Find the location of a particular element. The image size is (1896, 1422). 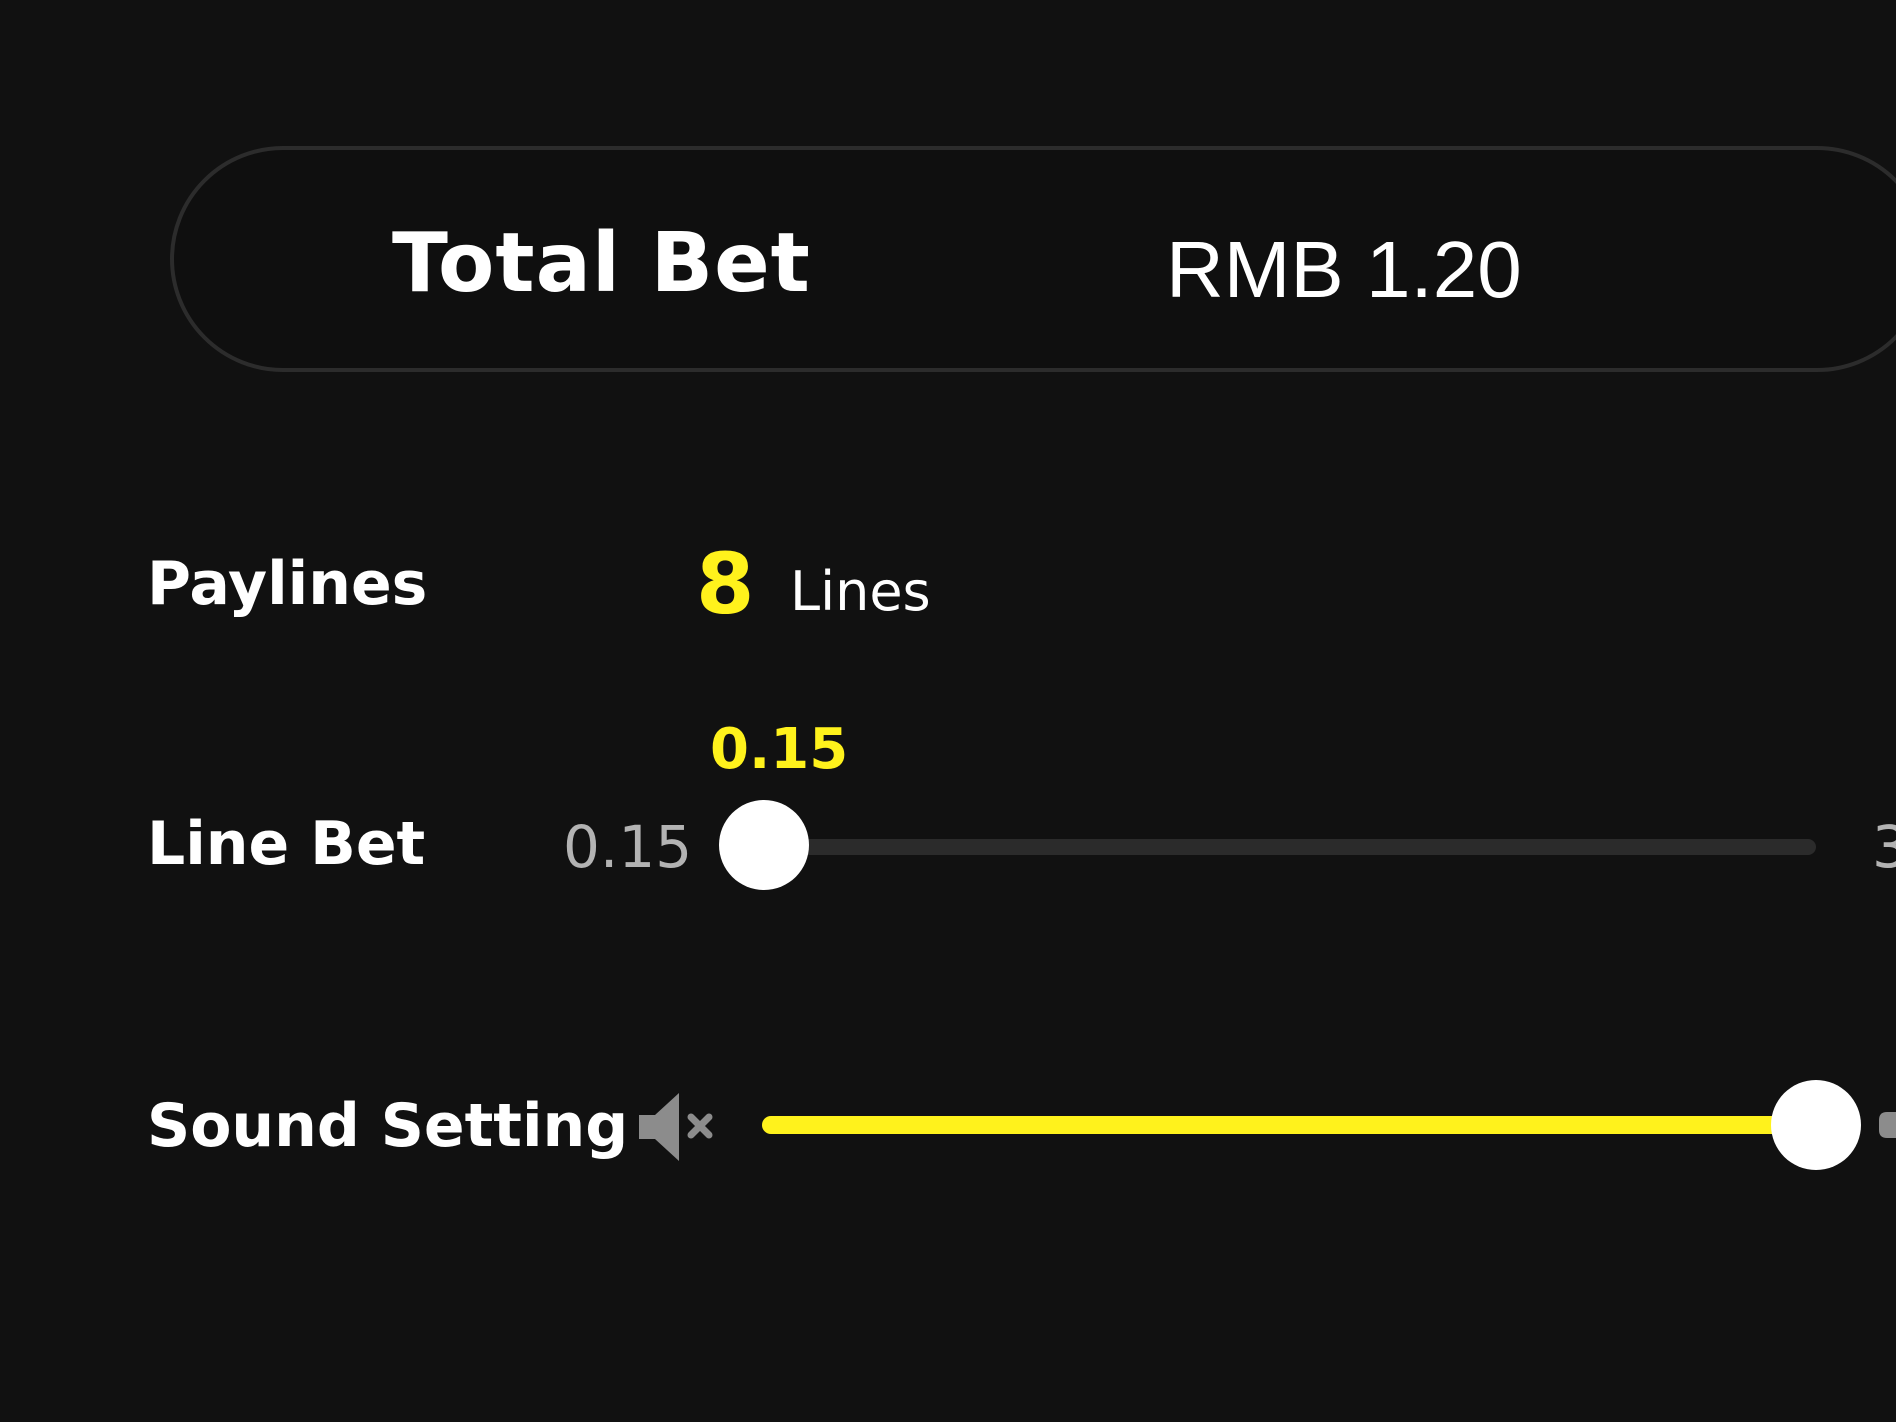

sound-setting-label: Sound Setting is located at coordinates (388, 1126).